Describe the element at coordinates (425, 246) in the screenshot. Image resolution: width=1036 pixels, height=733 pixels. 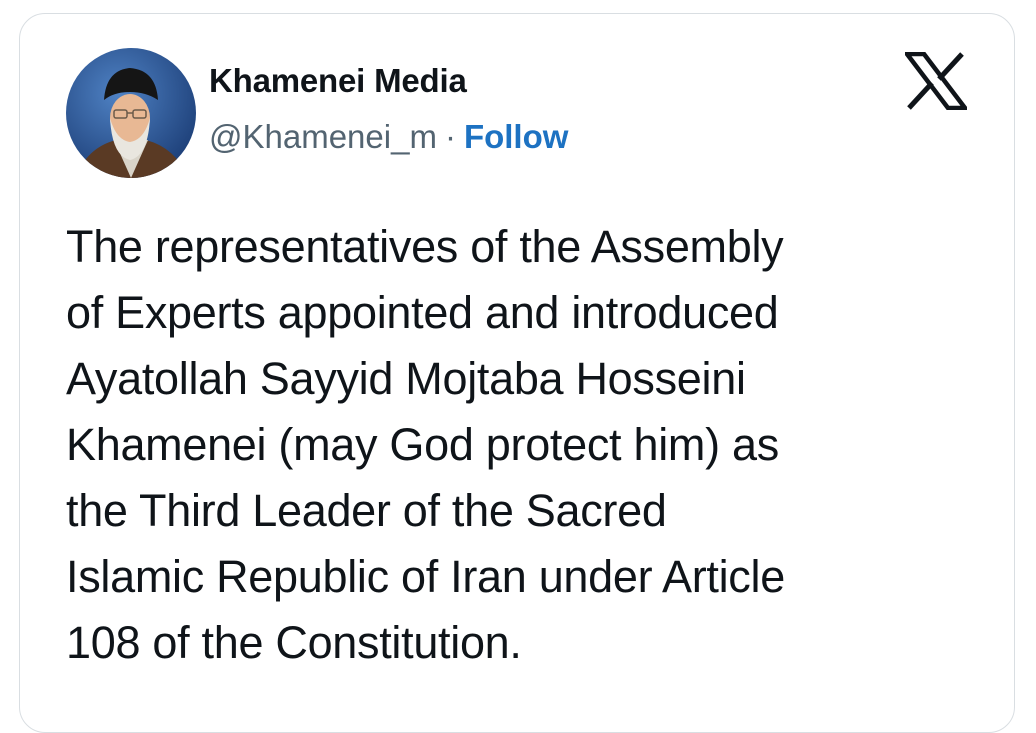
I see `tweet-text-line: The representatives of the Assembly` at that location.